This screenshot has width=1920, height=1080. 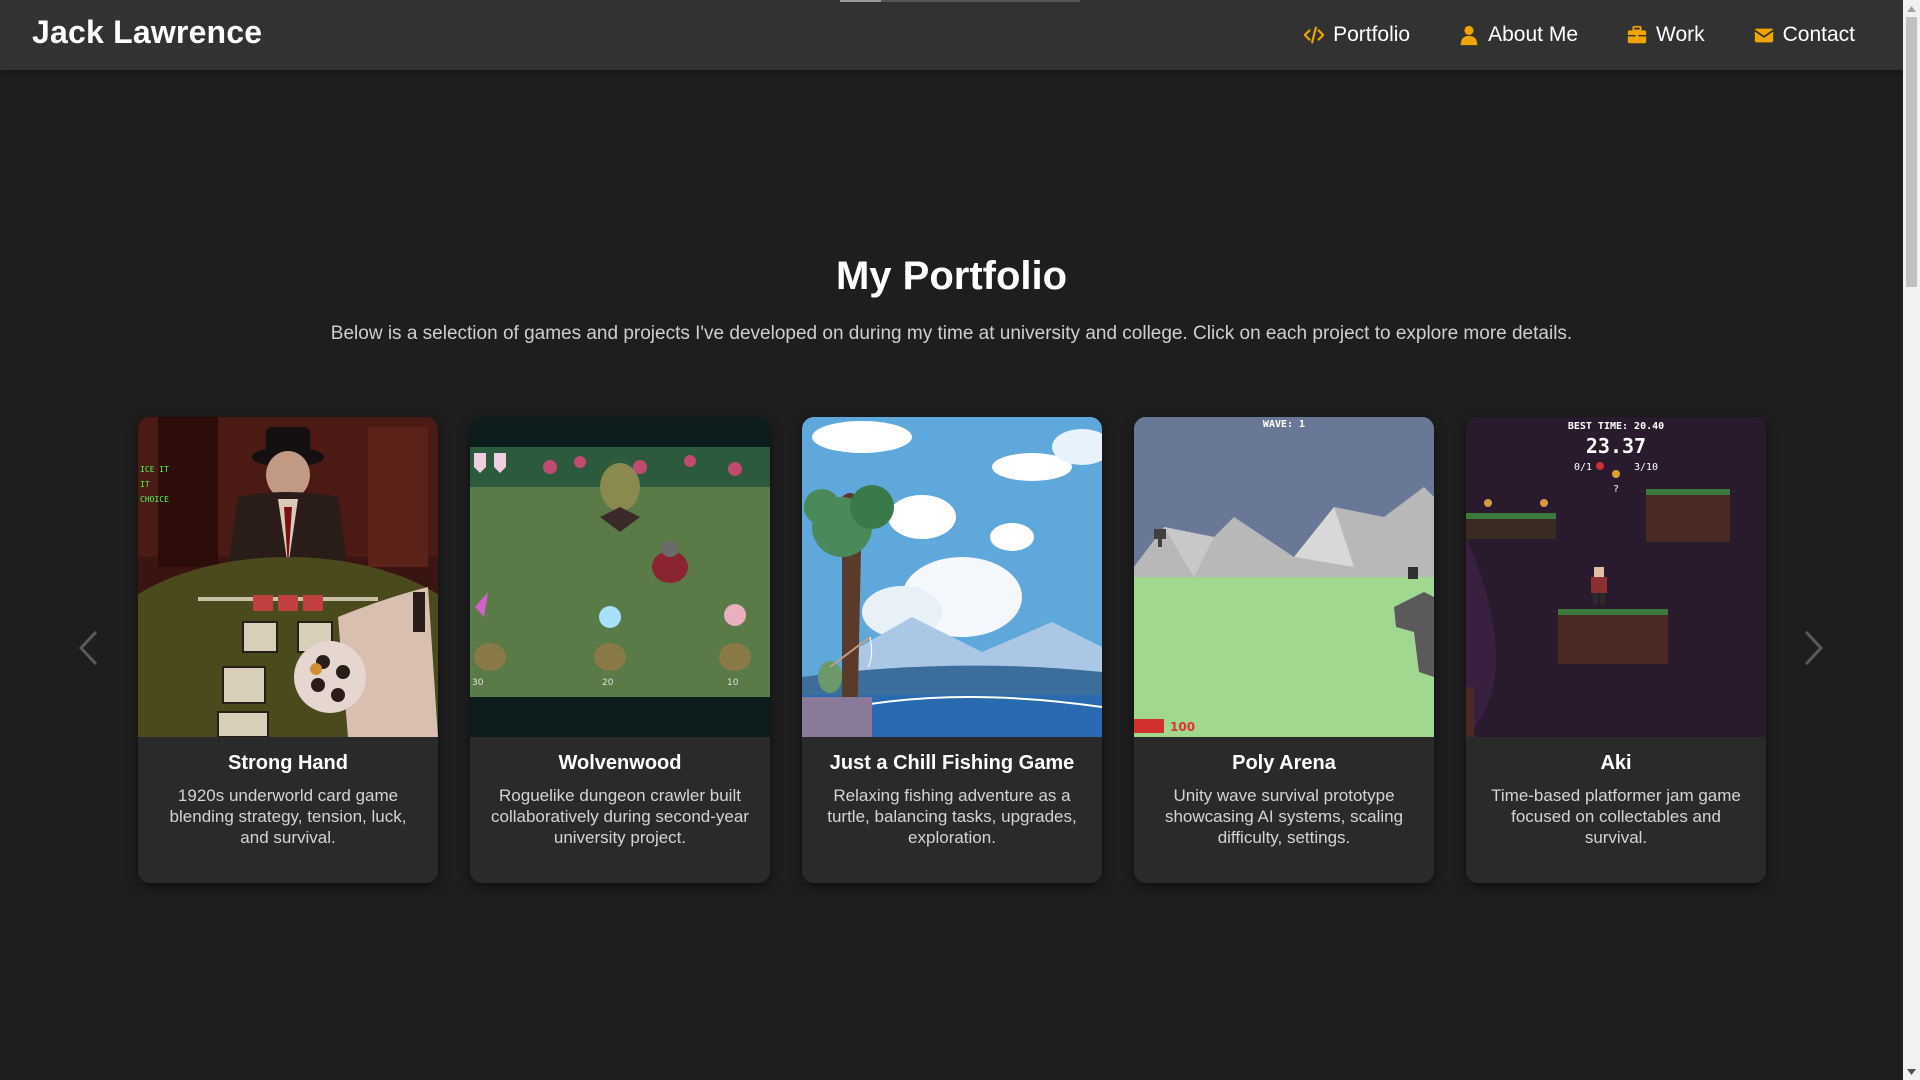 I want to click on carousel-next-button, so click(x=1814, y=648).